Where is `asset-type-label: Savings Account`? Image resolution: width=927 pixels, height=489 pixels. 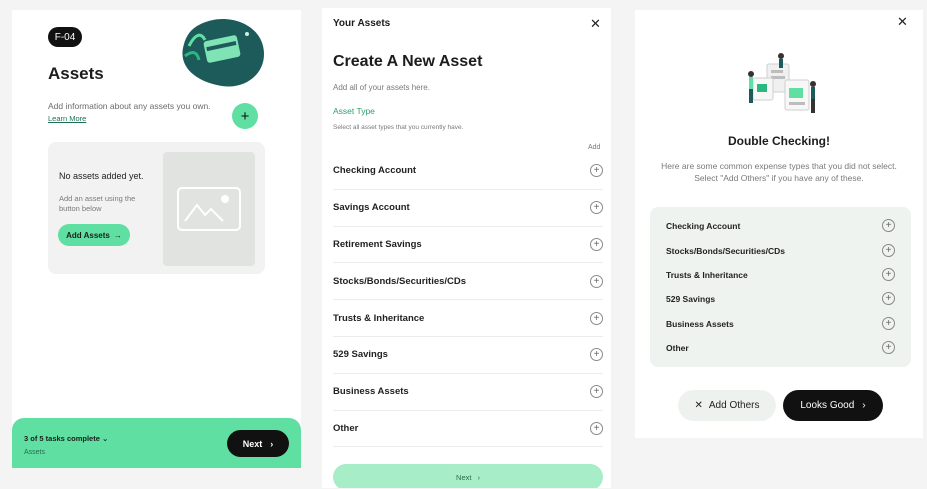
asset-type-label: Savings Account is located at coordinates (371, 208).